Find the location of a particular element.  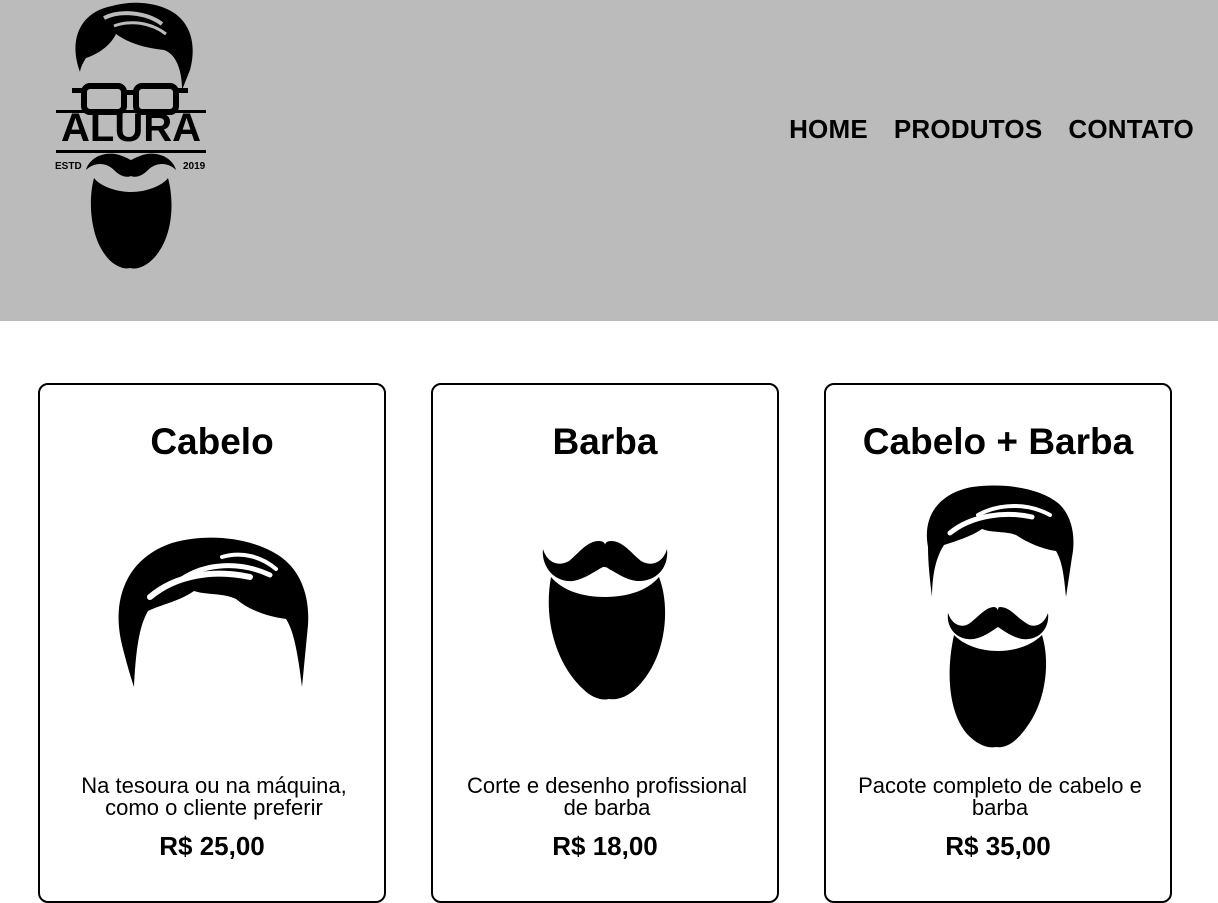

product-description: Corte e desenho profissional de barba is located at coordinates (607, 796).